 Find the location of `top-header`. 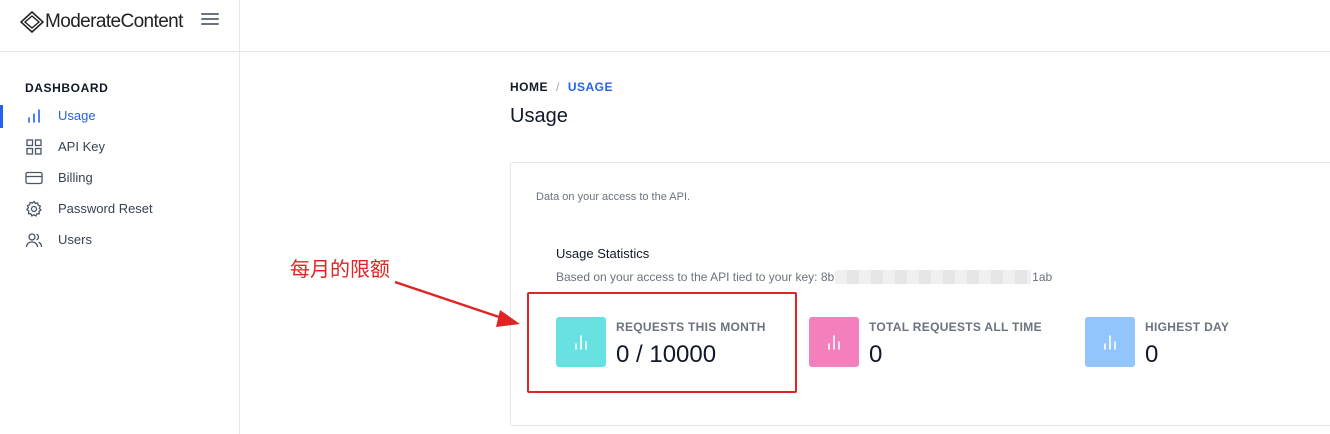

top-header is located at coordinates (785, 26).